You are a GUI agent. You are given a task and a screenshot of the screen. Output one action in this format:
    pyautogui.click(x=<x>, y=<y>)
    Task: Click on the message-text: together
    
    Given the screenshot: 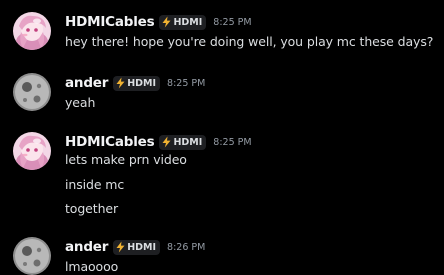 What is the action you would take?
    pyautogui.click(x=92, y=208)
    